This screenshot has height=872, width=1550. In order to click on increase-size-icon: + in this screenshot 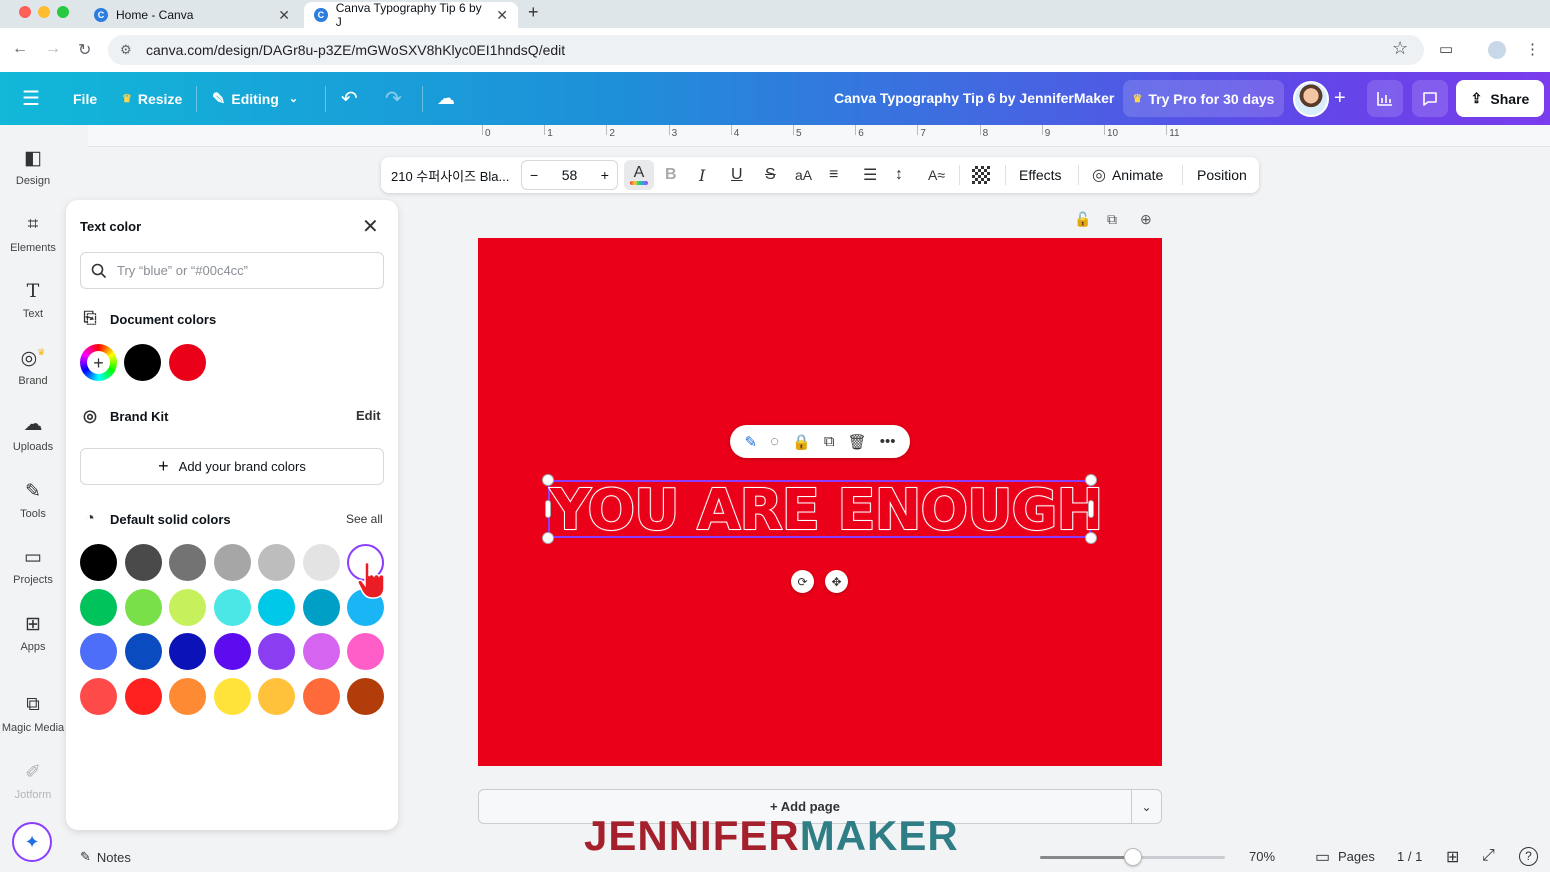, I will do `click(605, 175)`.